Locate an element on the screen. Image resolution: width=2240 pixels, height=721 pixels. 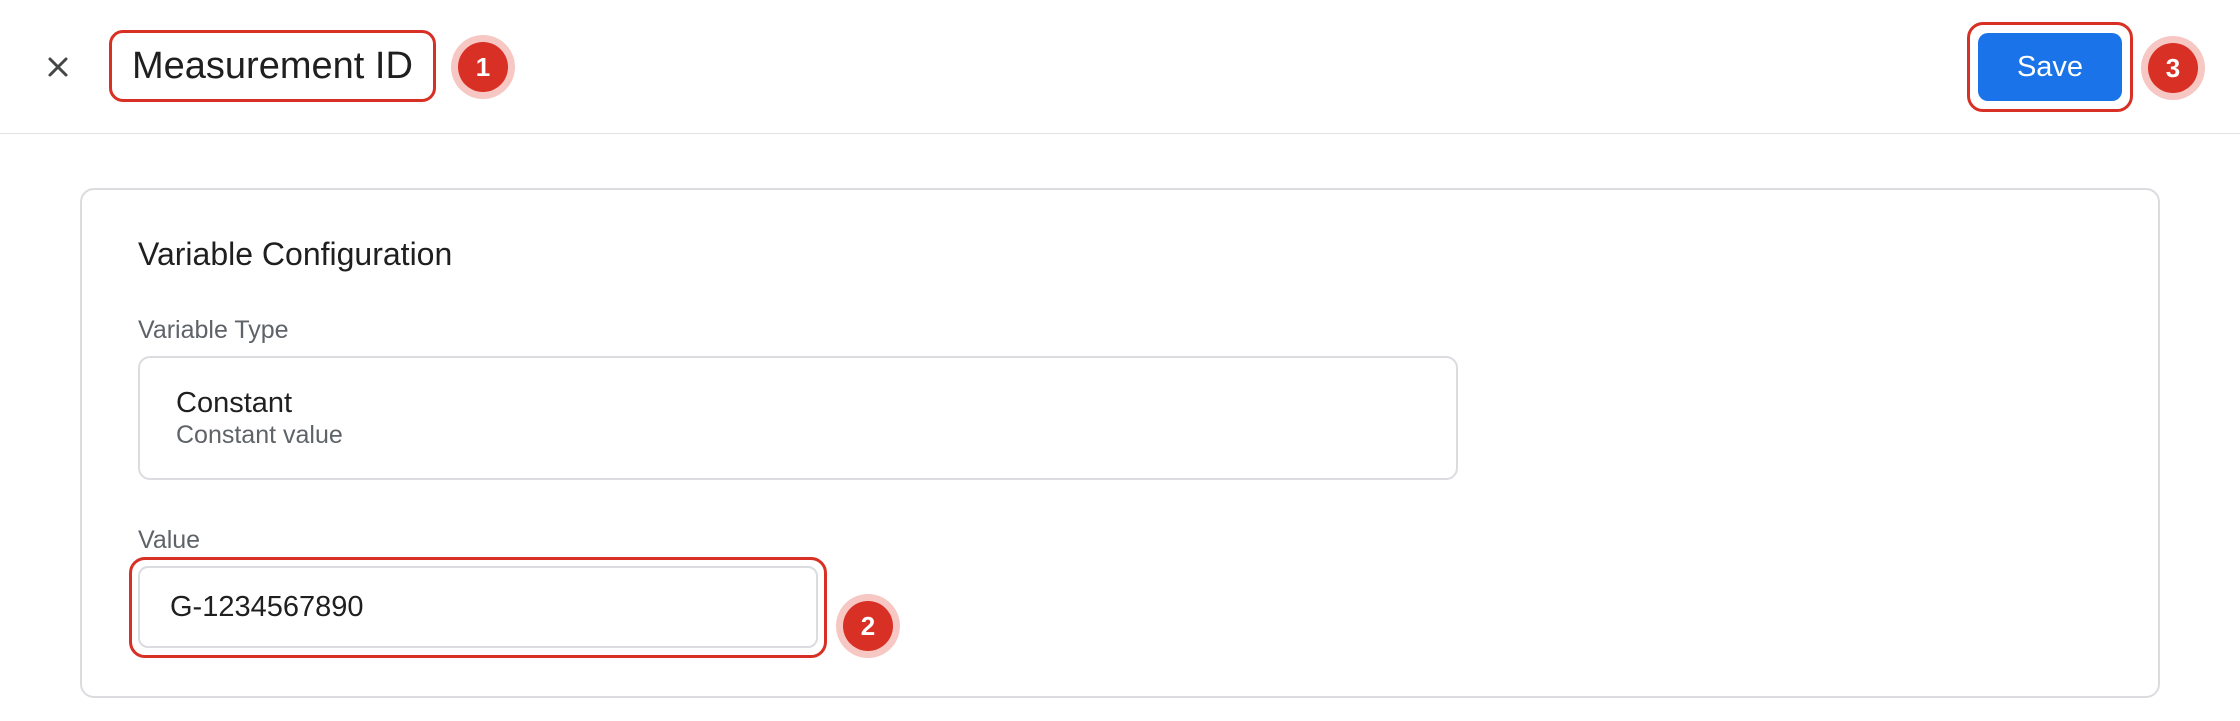
close-icon is located at coordinates (58, 69).